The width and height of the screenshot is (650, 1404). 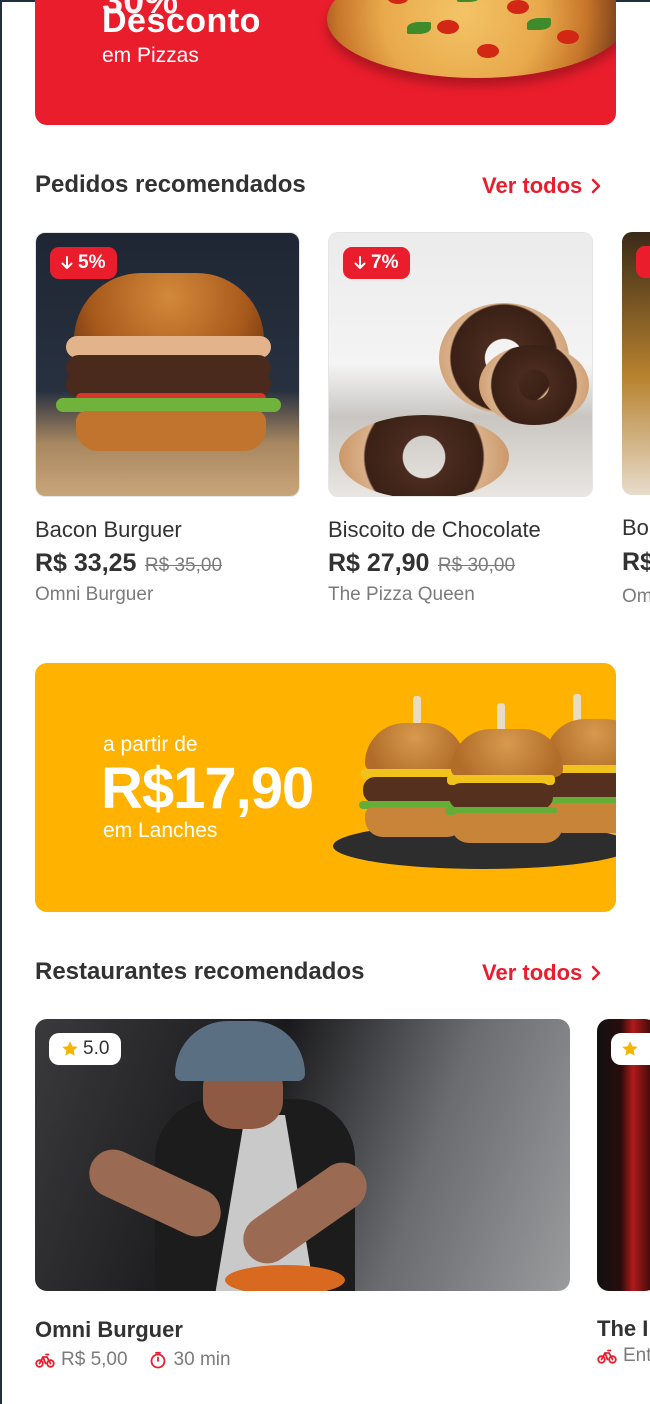 What do you see at coordinates (385, 262) in the screenshot?
I see `discount-value: 7%` at bounding box center [385, 262].